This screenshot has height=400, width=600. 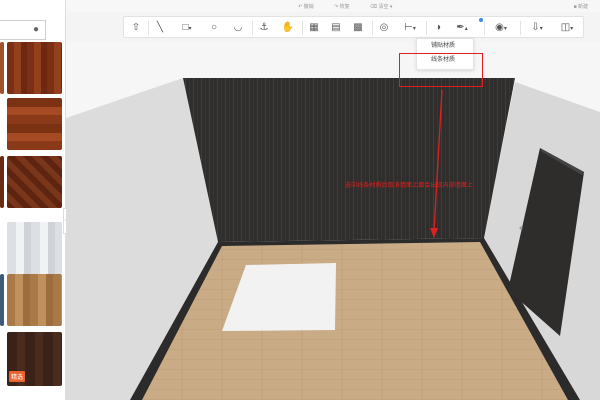 What do you see at coordinates (34, 359) in the screenshot?
I see `material-swatch: 精选` at bounding box center [34, 359].